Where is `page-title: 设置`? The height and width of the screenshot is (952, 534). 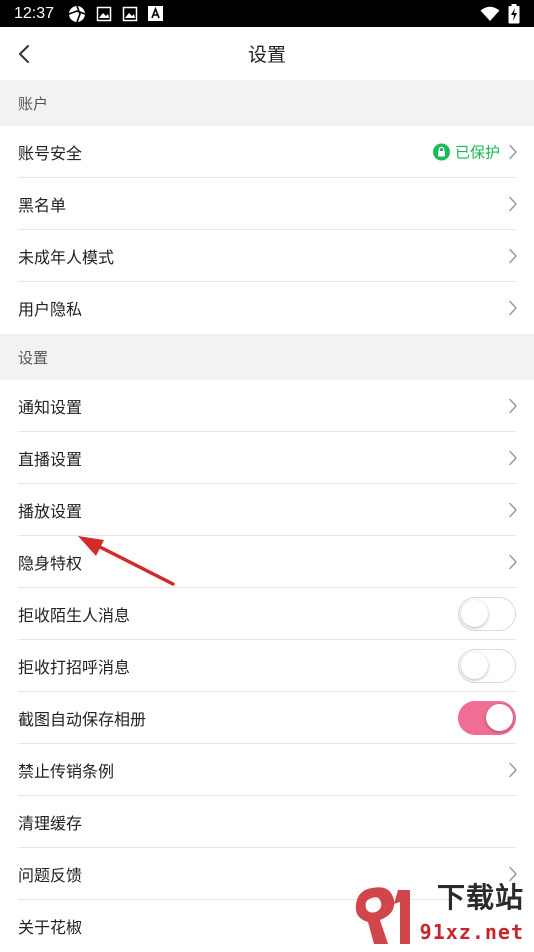 page-title: 设置 is located at coordinates (266, 55).